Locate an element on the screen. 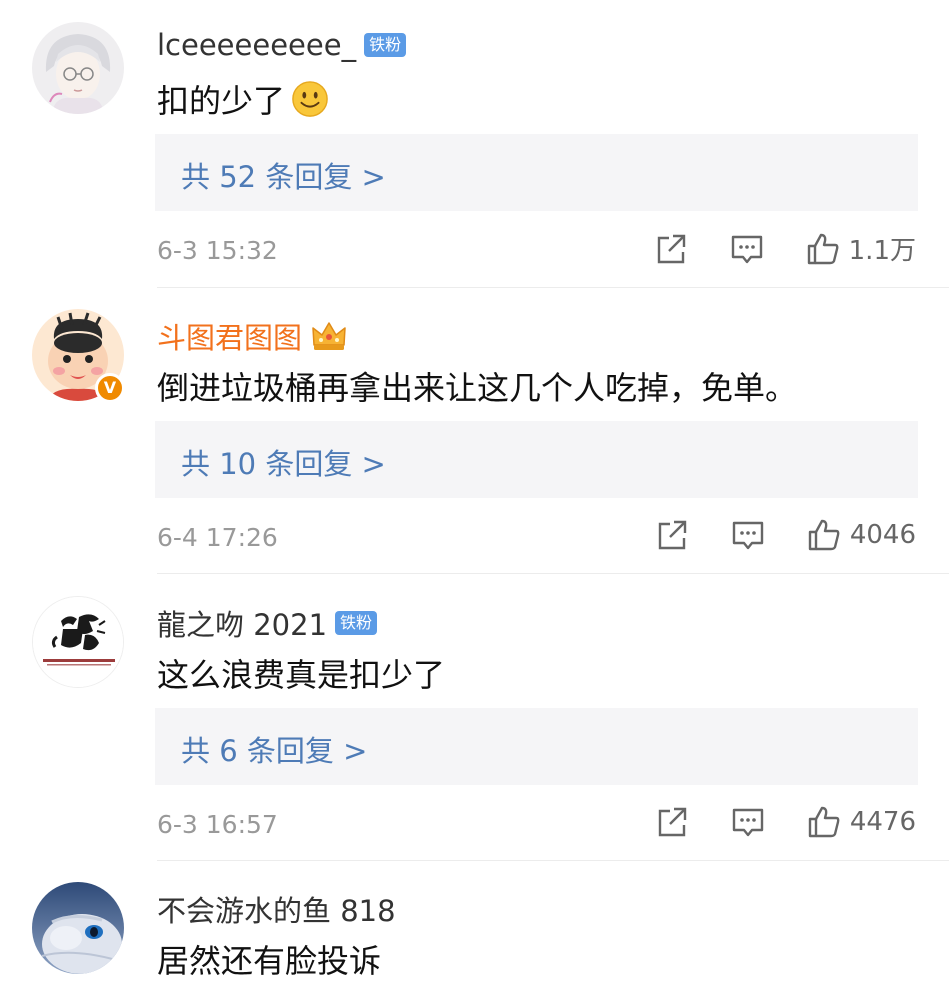 Image resolution: width=949 pixels, height=994 pixels. comment-body: 扣的少了 is located at coordinates (221, 101).